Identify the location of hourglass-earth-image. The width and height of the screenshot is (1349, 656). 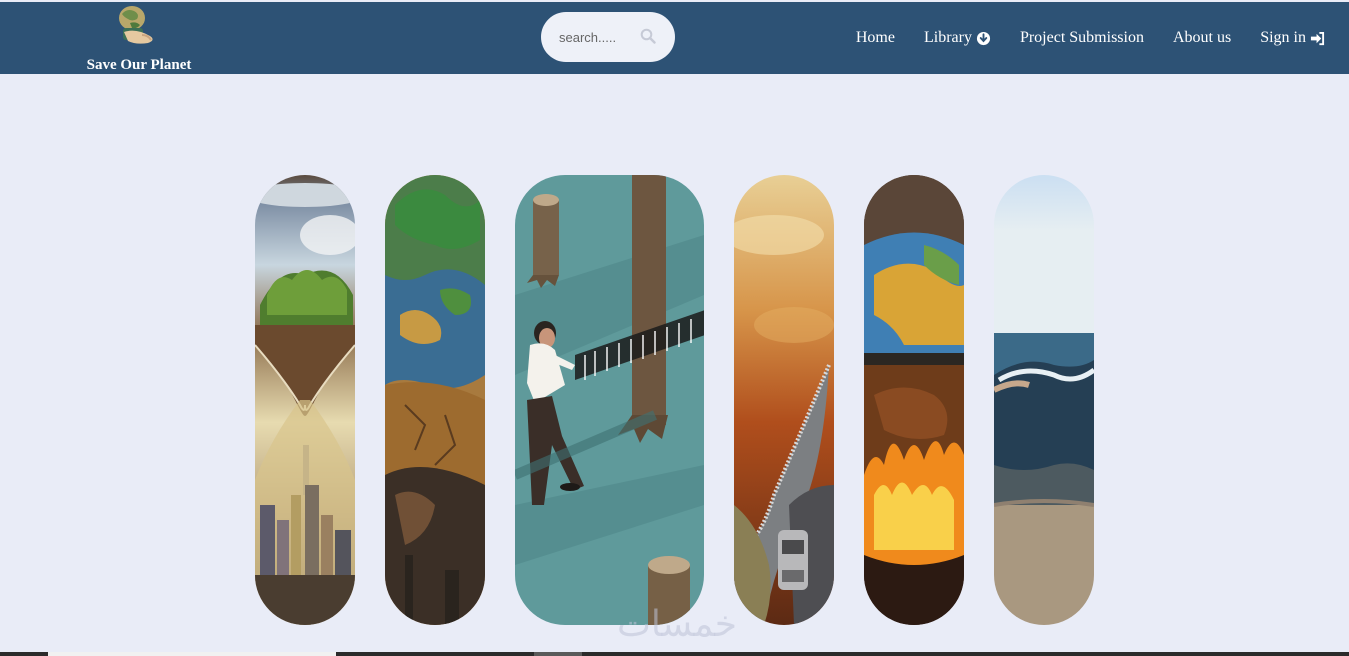
(305, 400).